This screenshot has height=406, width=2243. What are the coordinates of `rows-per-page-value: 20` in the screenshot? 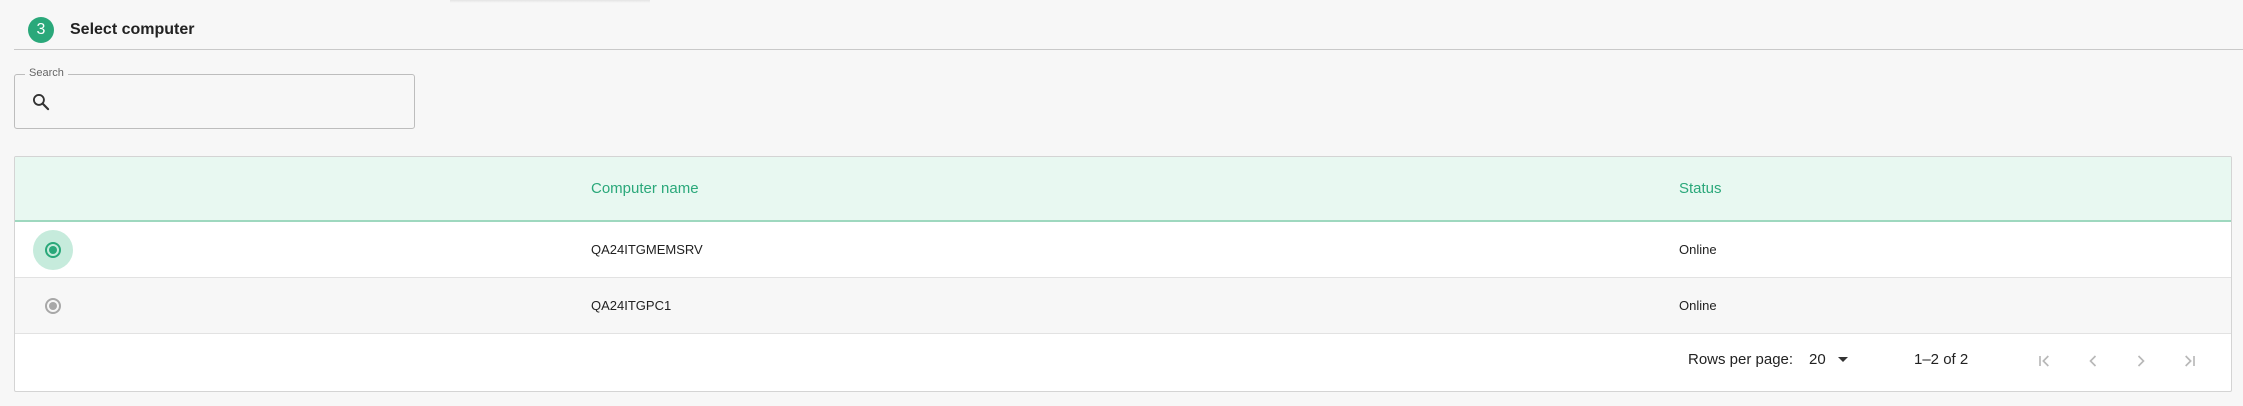 It's located at (1817, 359).